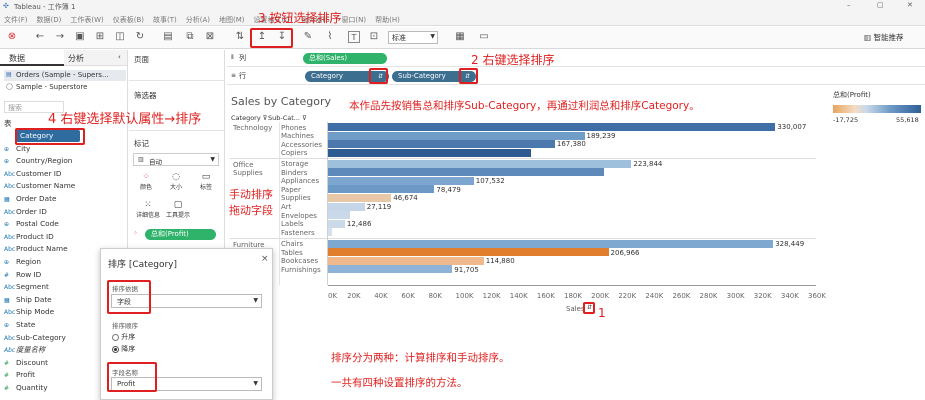  What do you see at coordinates (292, 253) in the screenshot?
I see `subcategory-label: Tables` at bounding box center [292, 253].